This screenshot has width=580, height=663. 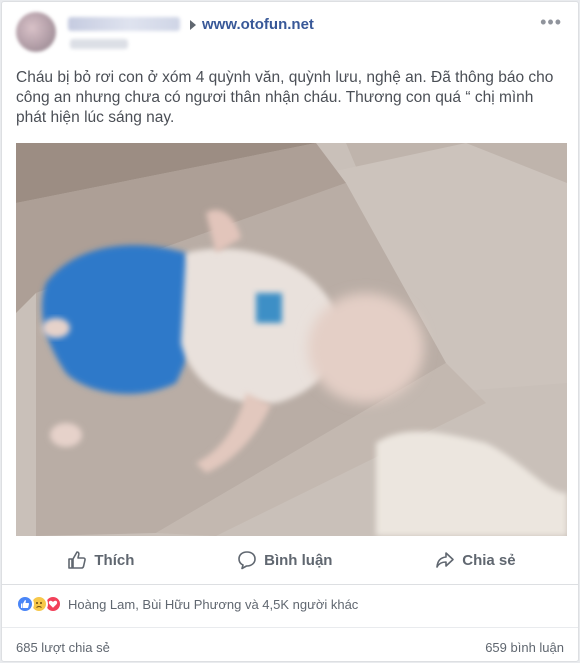 I want to click on comment-button: Bình luận, so click(x=284, y=560).